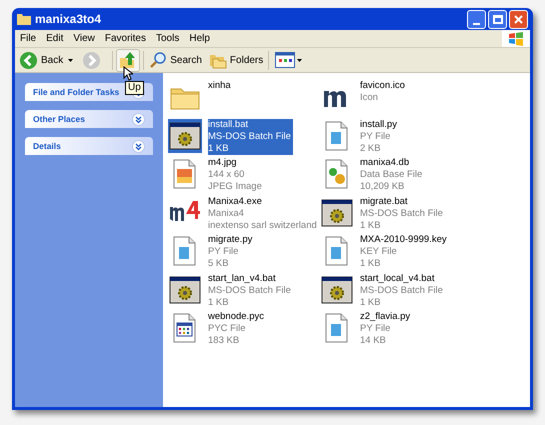 Image resolution: width=545 pixels, height=425 pixels. I want to click on menu-item: File, so click(28, 38).